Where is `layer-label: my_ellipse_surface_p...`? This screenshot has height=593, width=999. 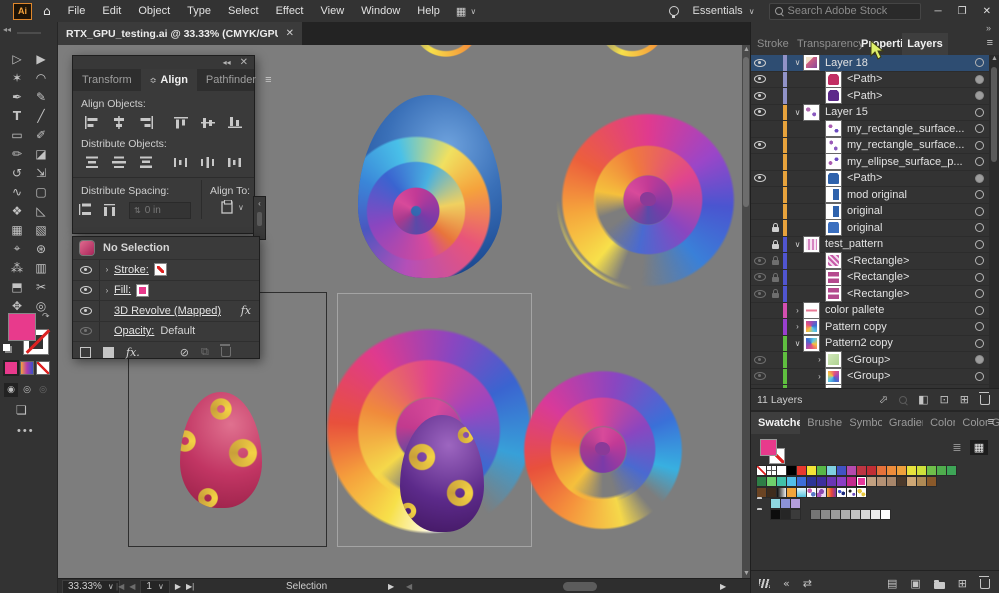
layer-label: my_ellipse_surface_p... is located at coordinates (907, 162).